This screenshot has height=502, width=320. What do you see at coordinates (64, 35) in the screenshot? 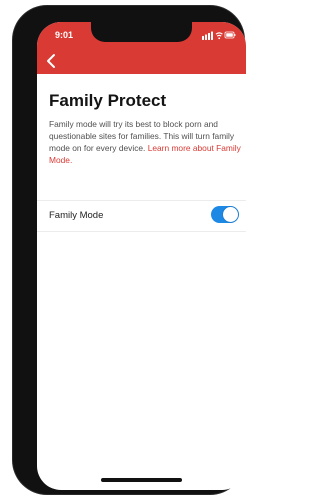
I see `status-time: 9:01` at bounding box center [64, 35].